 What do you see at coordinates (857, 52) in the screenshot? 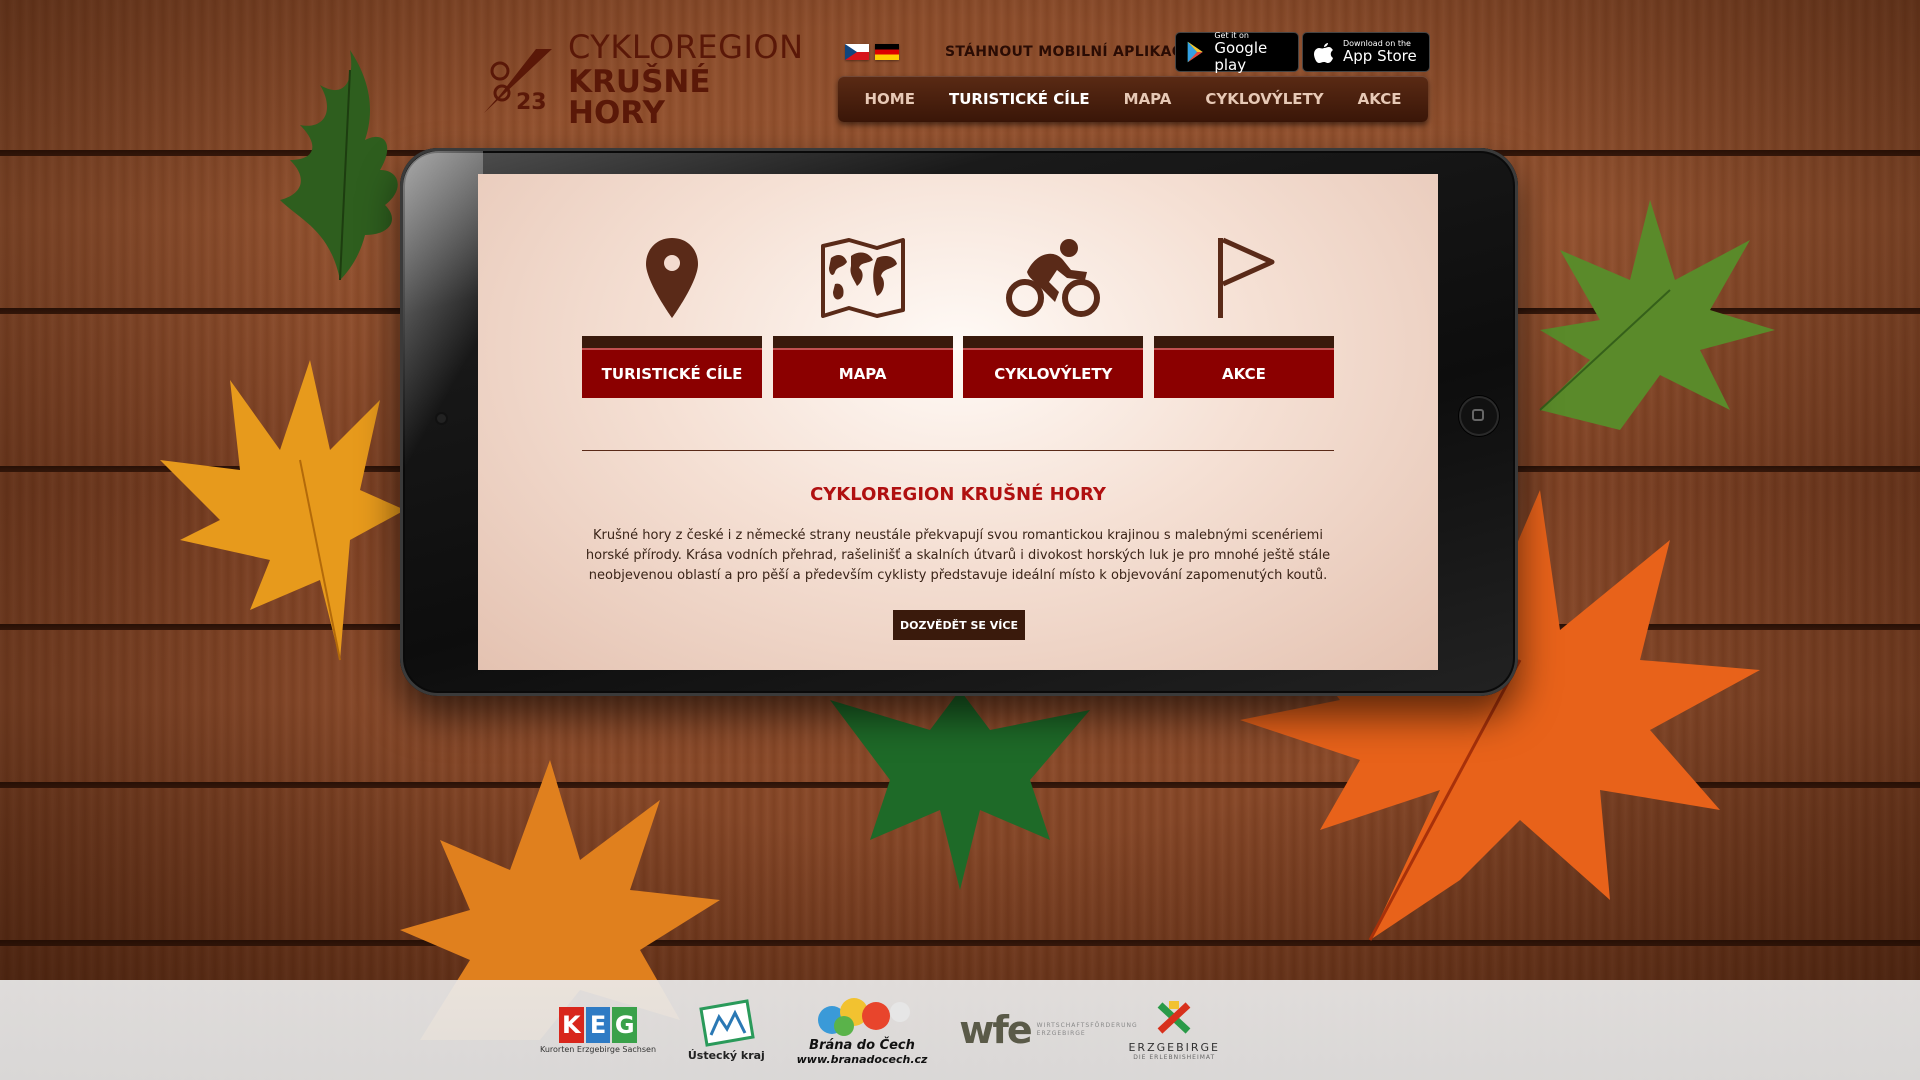
I see `cz-flag-icon` at bounding box center [857, 52].